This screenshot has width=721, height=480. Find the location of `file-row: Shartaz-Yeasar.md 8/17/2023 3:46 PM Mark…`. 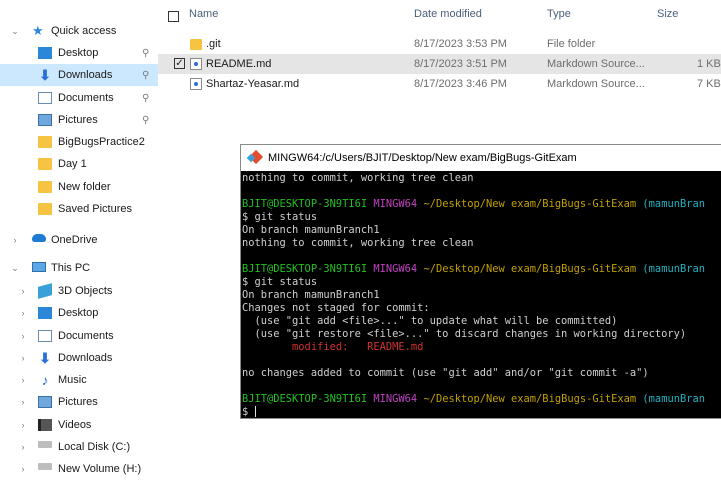

file-row: Shartaz-Yeasar.md 8/17/2023 3:46 PM Mark… is located at coordinates (439, 84).